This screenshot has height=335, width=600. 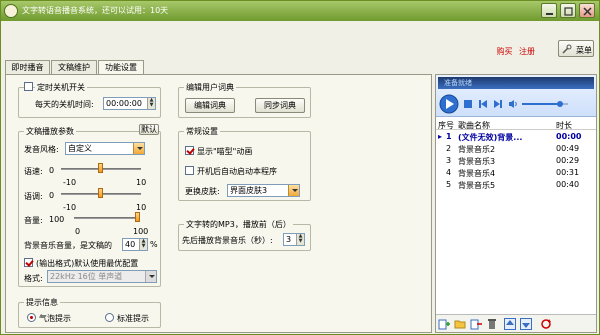 What do you see at coordinates (74, 67) in the screenshot?
I see `tab-script-maintenance: 文稿维护` at bounding box center [74, 67].